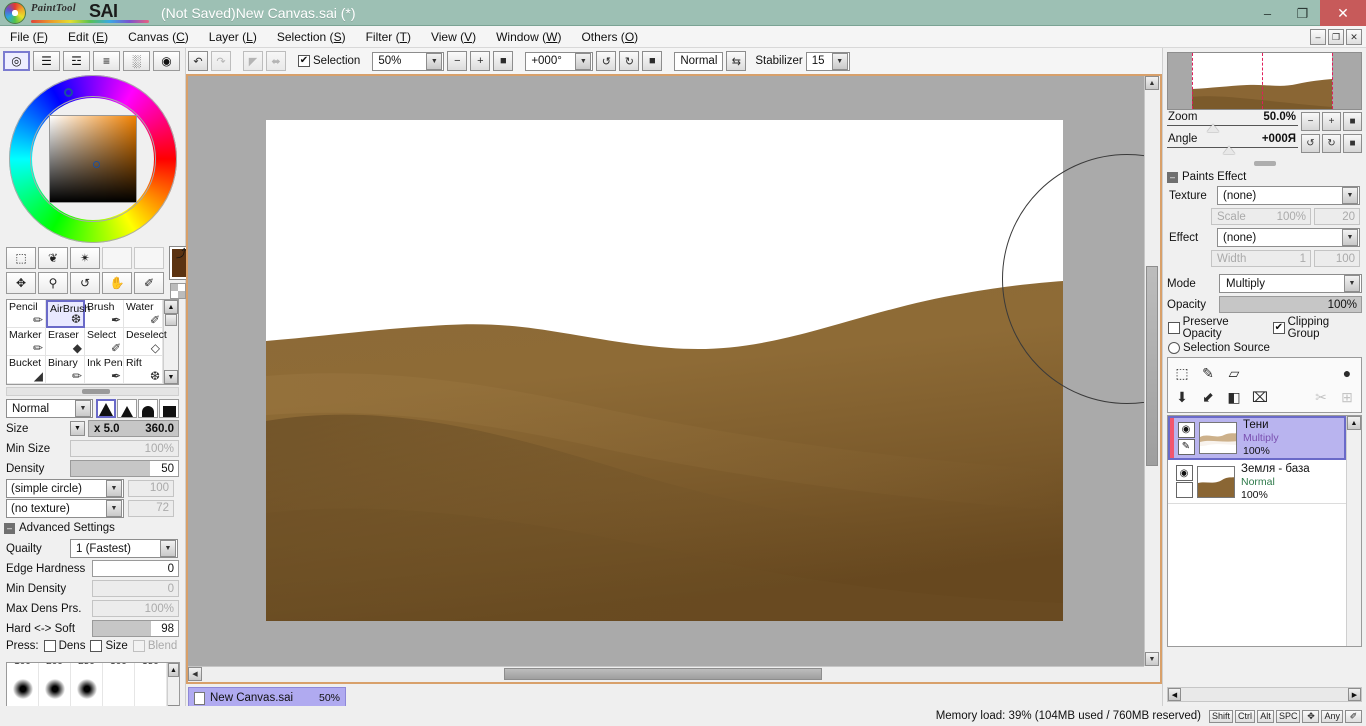  What do you see at coordinates (151, 508) in the screenshot?
I see `texture-amount-value: 72` at bounding box center [151, 508].